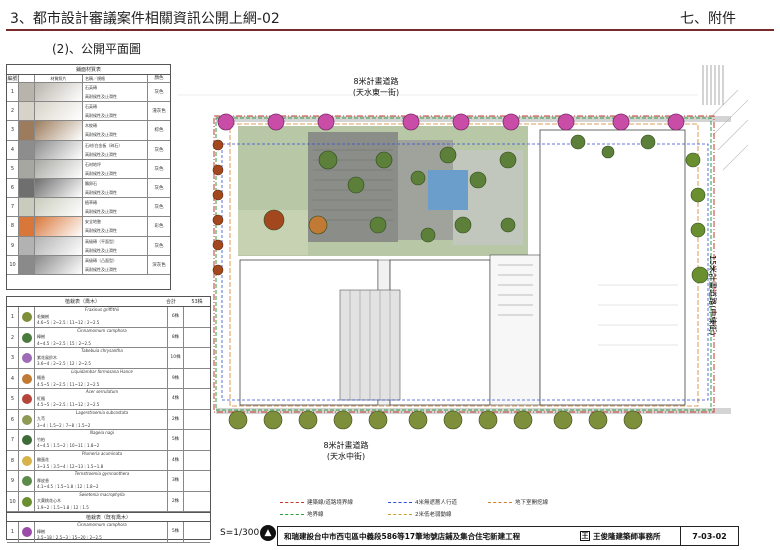  Describe the element at coordinates (88, 70) in the screenshot. I see `materials-table-heading: 鋪面材質表` at that location.